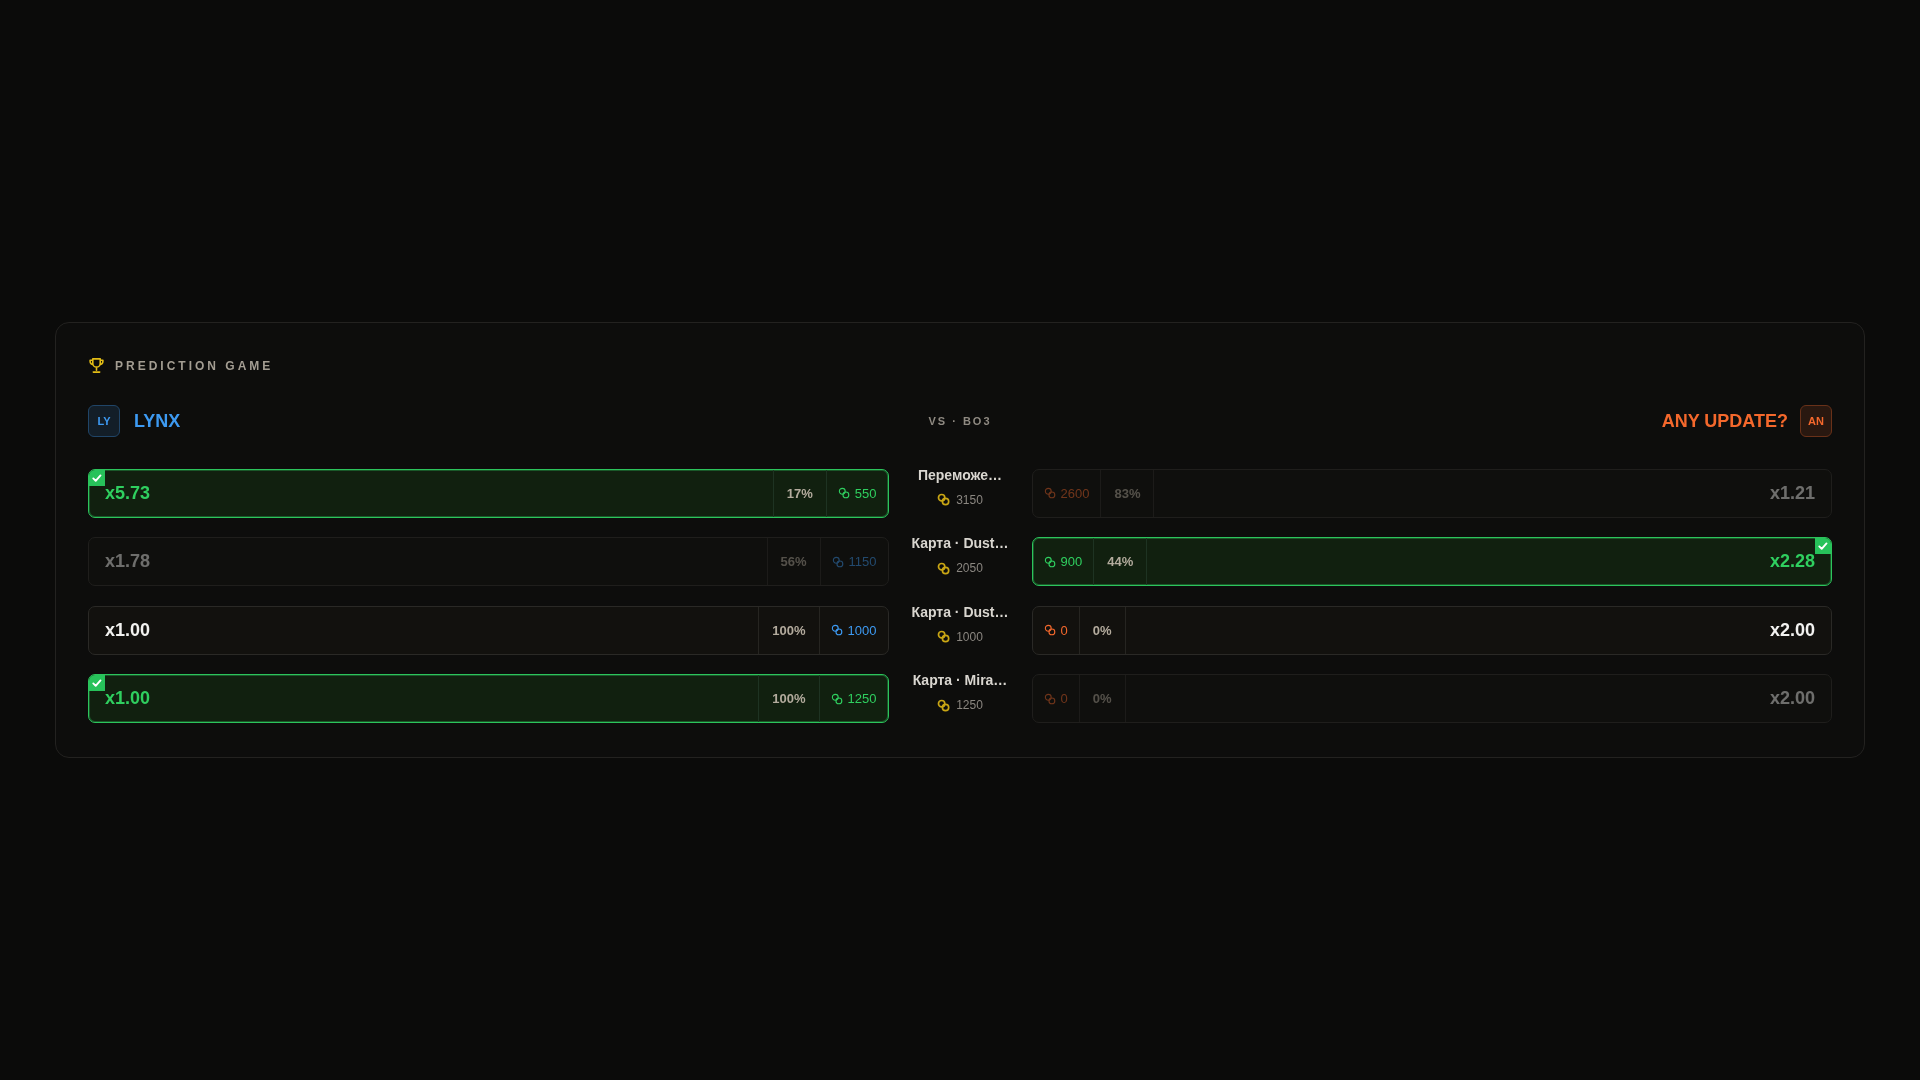 The height and width of the screenshot is (1080, 1920). I want to click on odds-option: 900 44% x2.28, so click(1431, 562).